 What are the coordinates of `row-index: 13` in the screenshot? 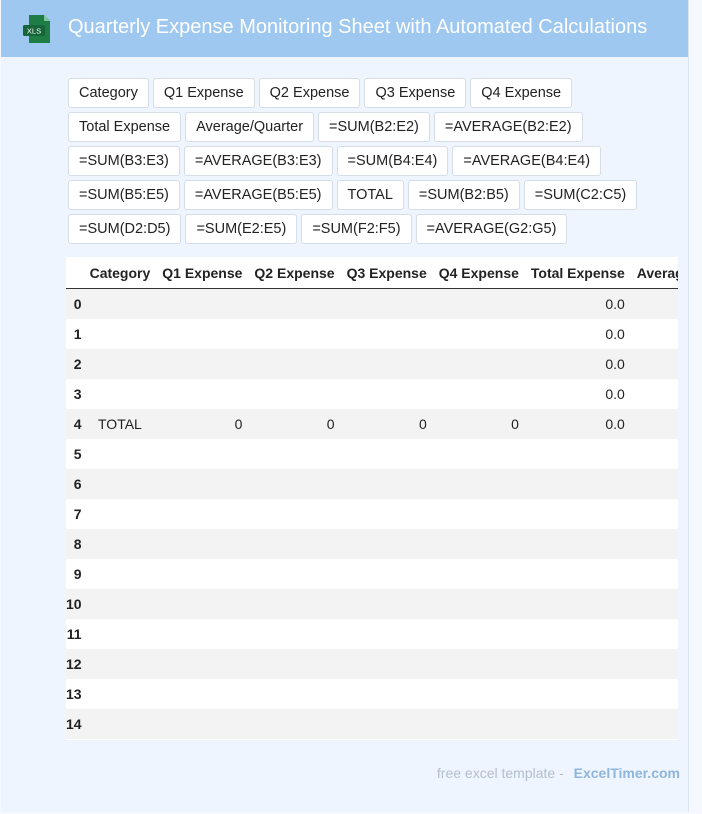 It's located at (75, 694).